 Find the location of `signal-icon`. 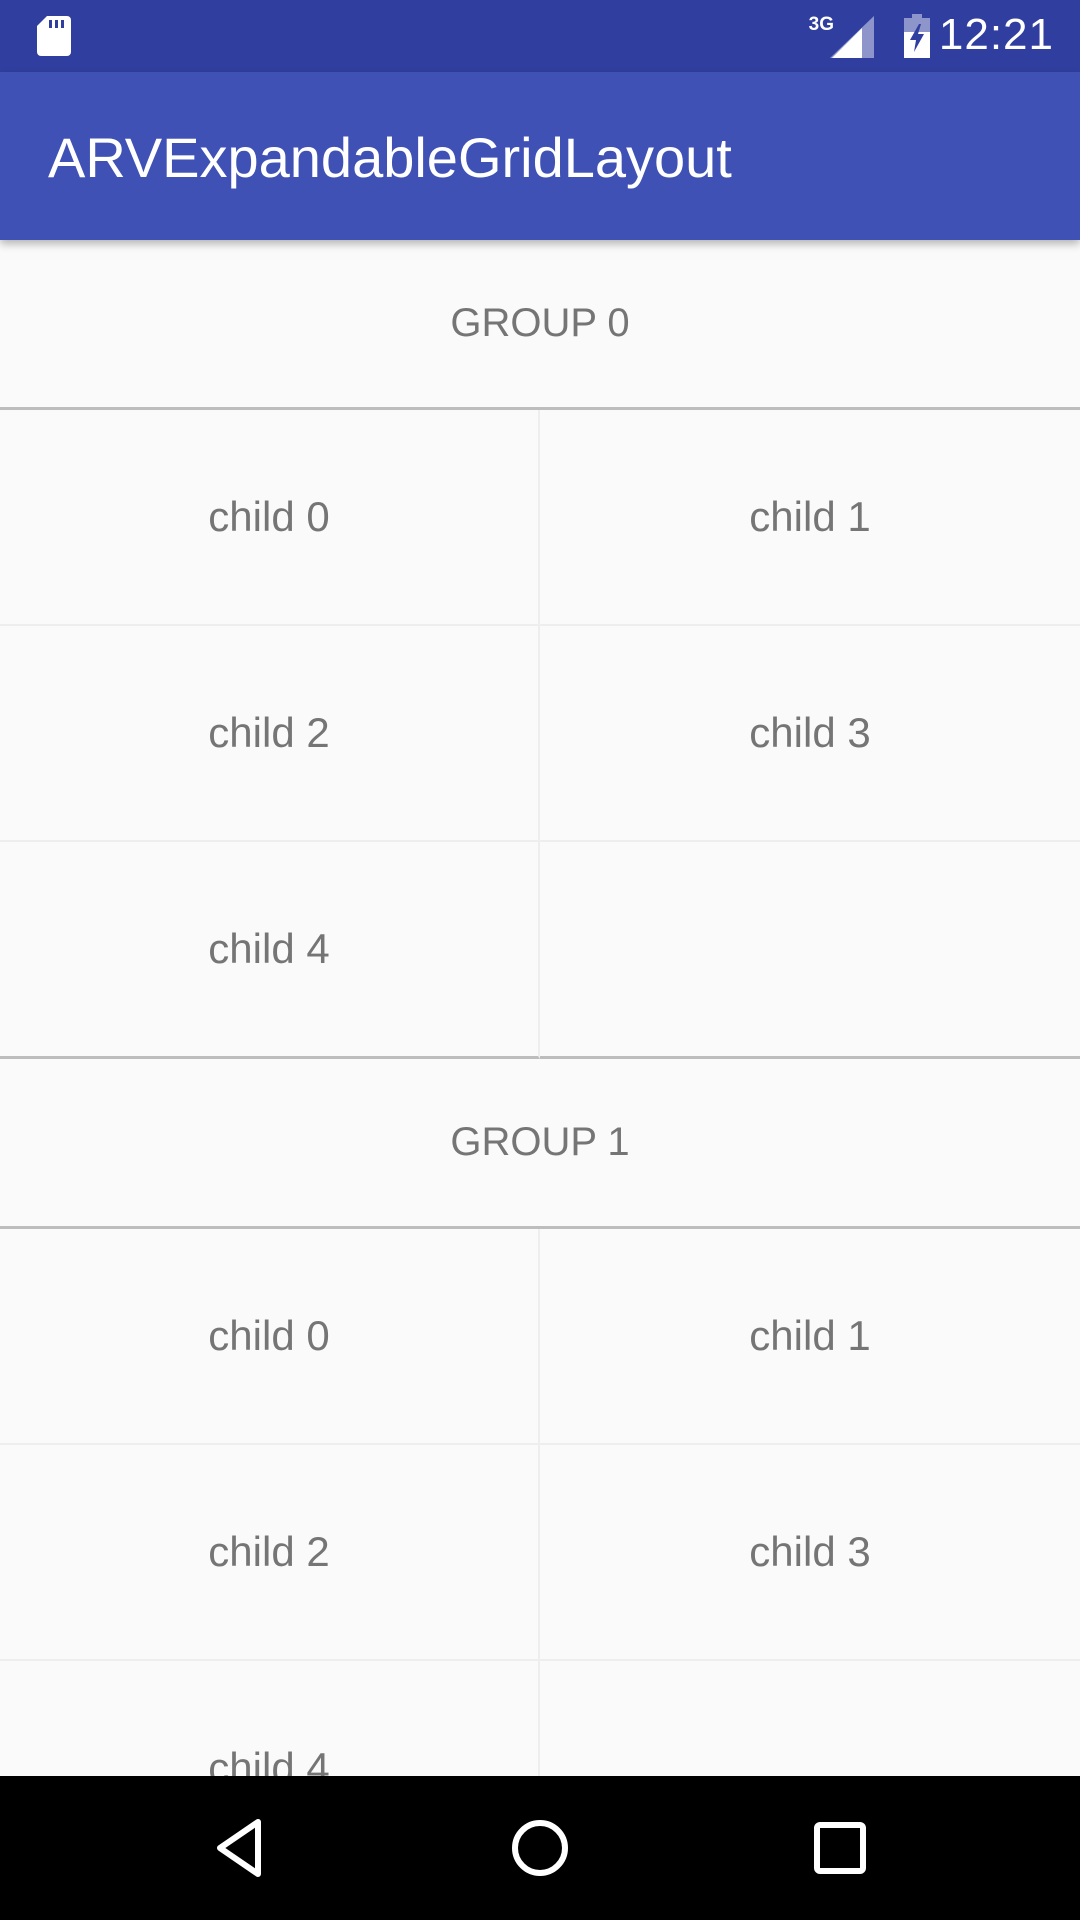

signal-icon is located at coordinates (852, 37).